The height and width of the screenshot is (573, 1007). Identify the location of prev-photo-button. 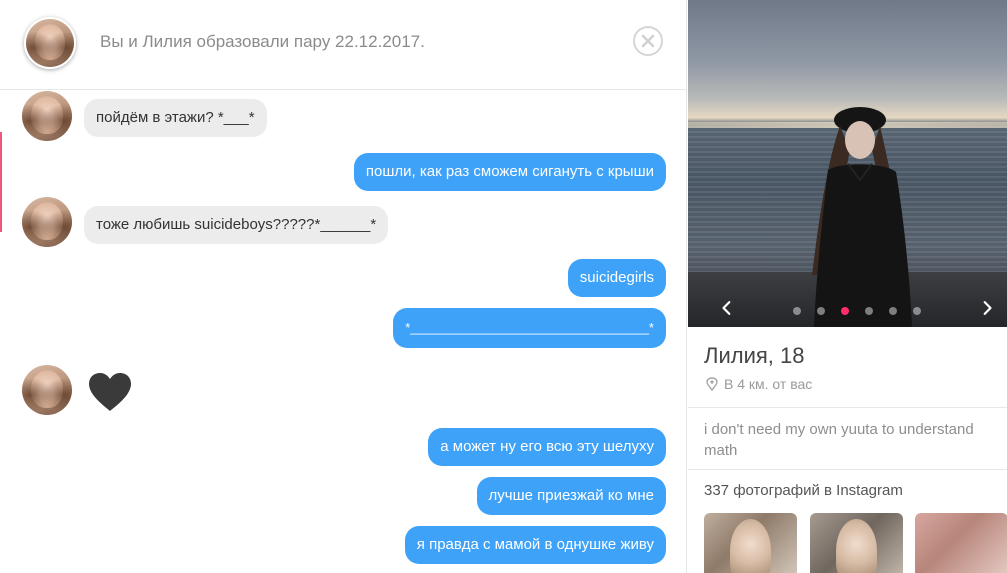
(726, 308).